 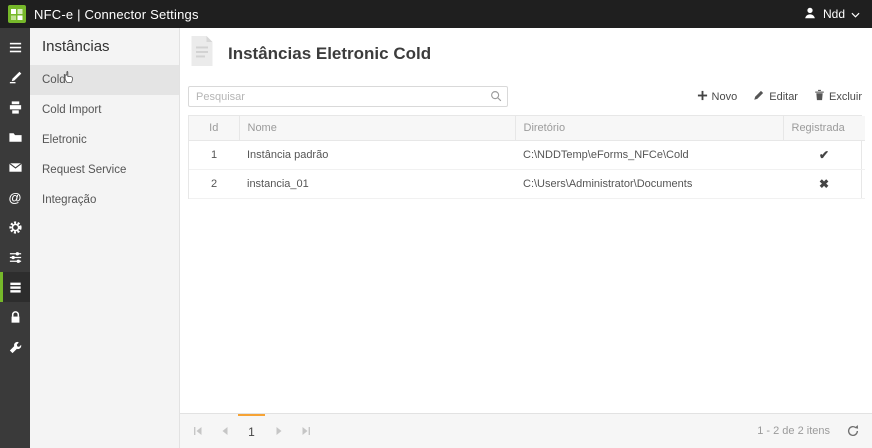 What do you see at coordinates (15, 77) in the screenshot?
I see `tools-icon` at bounding box center [15, 77].